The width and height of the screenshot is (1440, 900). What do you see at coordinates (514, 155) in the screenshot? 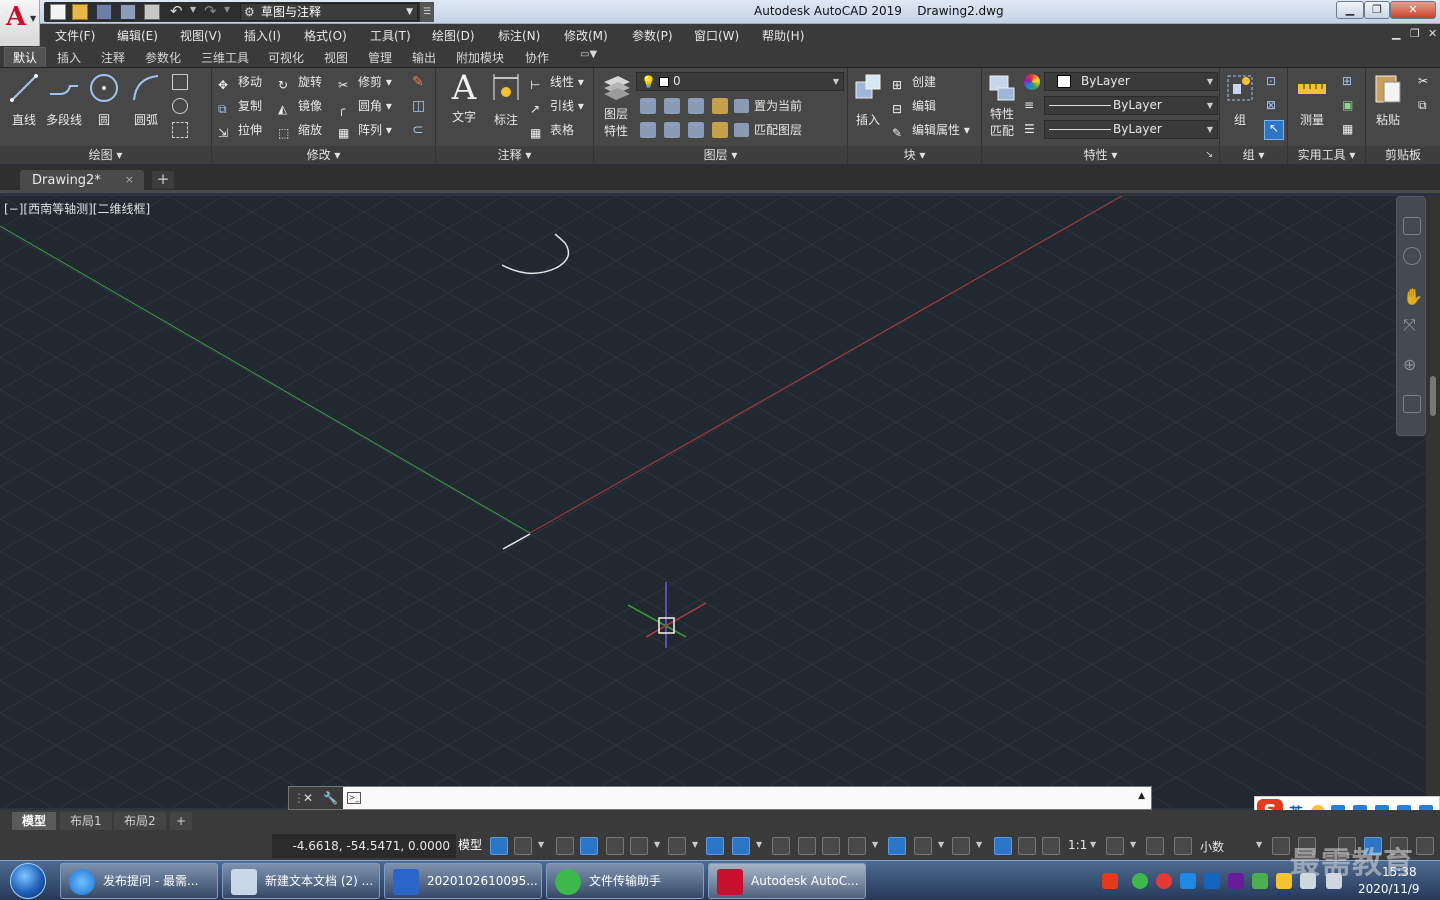
I see `panel-annotation-title: 注释 ▾` at bounding box center [514, 155].